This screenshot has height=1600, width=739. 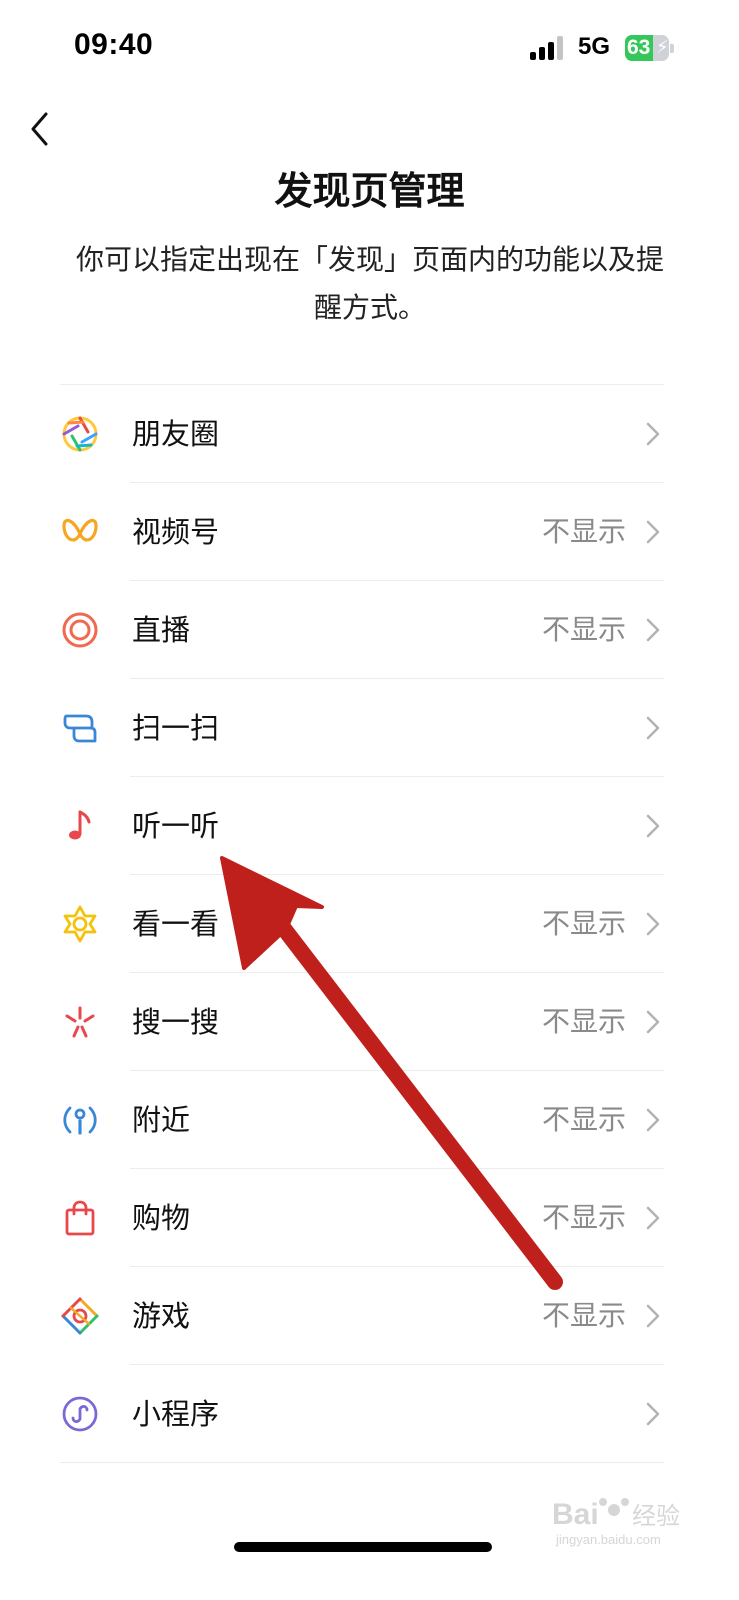 What do you see at coordinates (80, 1120) in the screenshot?
I see `nearby-icon` at bounding box center [80, 1120].